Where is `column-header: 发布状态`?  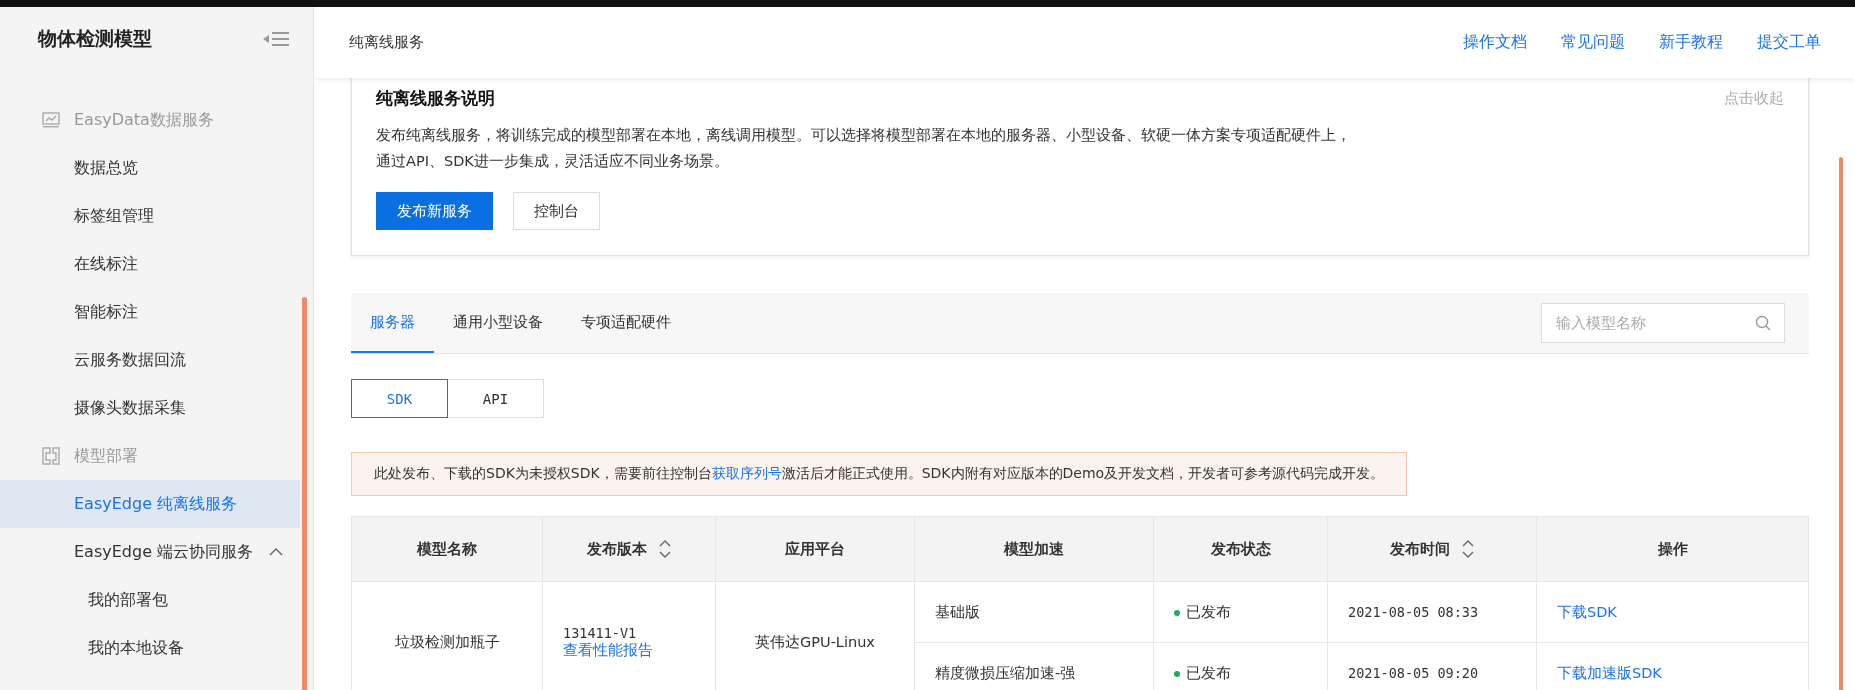
column-header: 发布状态 is located at coordinates (1240, 549).